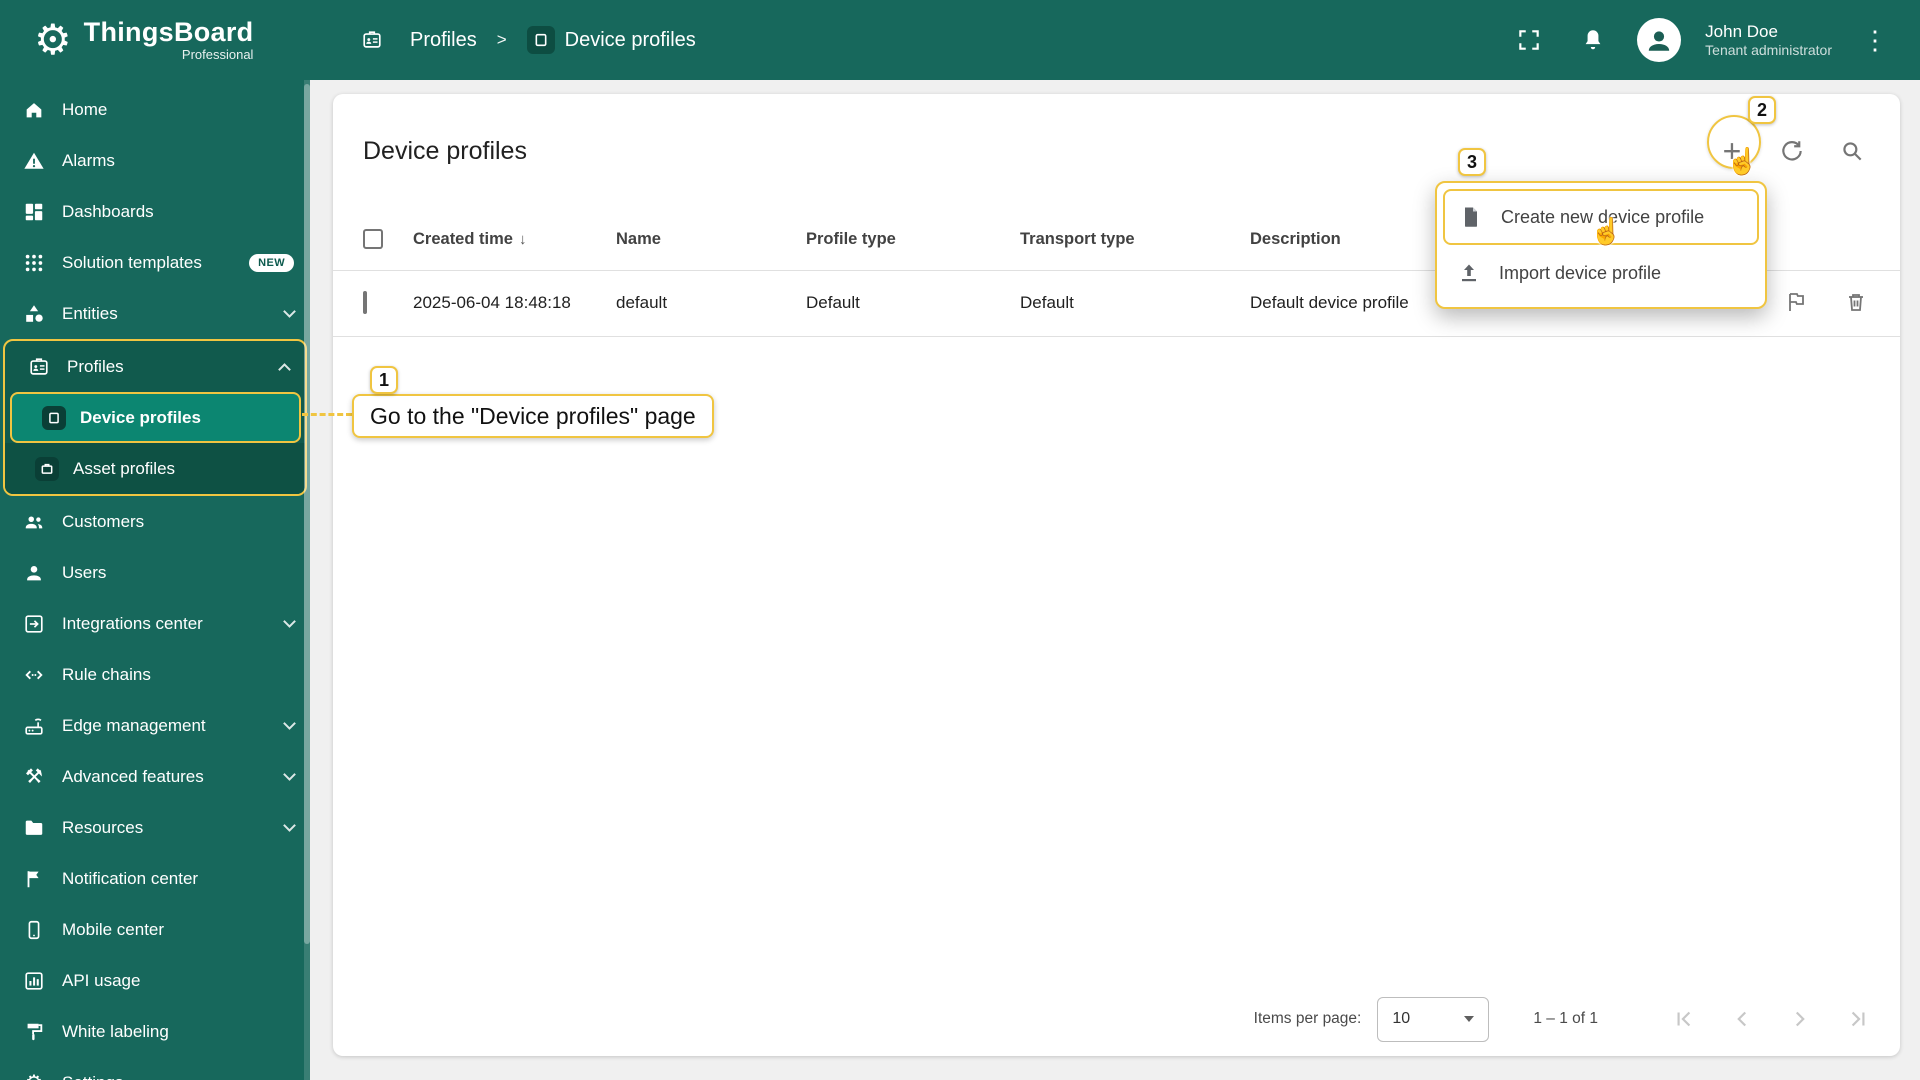 The height and width of the screenshot is (1080, 1920). Describe the element at coordinates (106, 674) in the screenshot. I see `sidebar-item-label: Rule chains` at that location.